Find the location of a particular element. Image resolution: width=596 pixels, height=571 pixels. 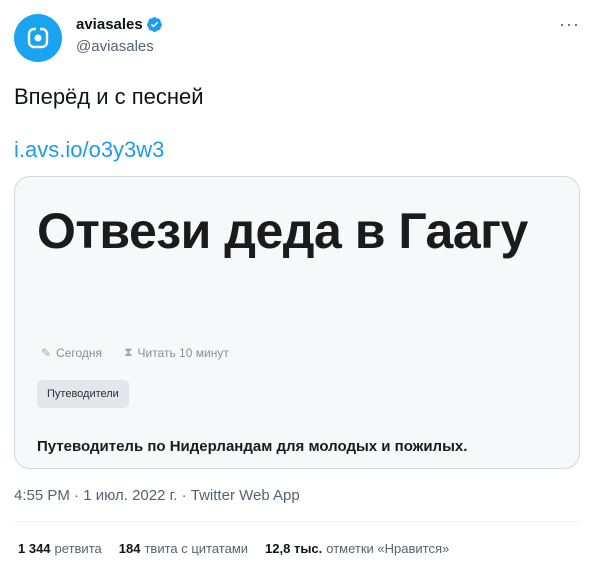

tweet-text: Вперёд и с песней is located at coordinates (109, 96).